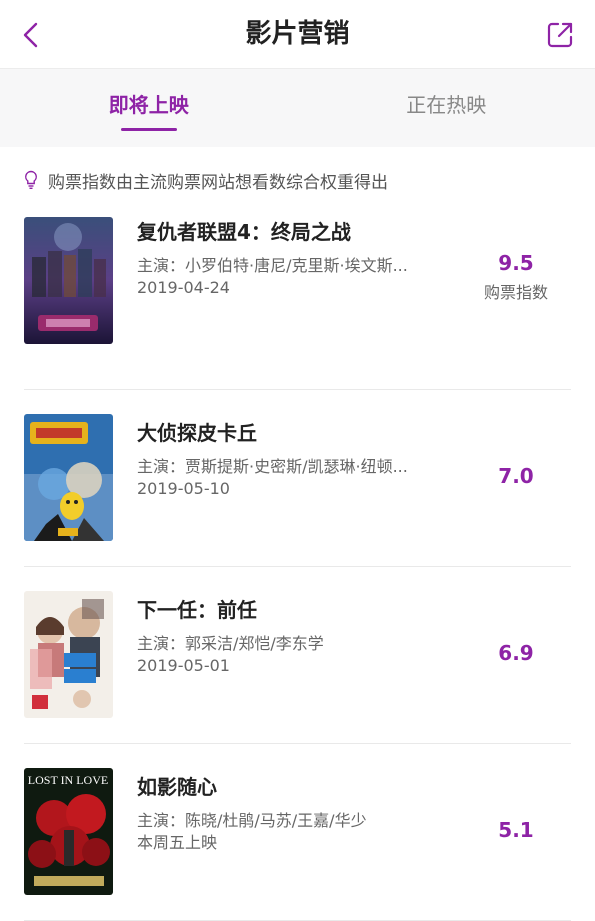 Image resolution: width=595 pixels, height=921 pixels. Describe the element at coordinates (68, 280) in the screenshot. I see `movie-poster-avengers` at that location.